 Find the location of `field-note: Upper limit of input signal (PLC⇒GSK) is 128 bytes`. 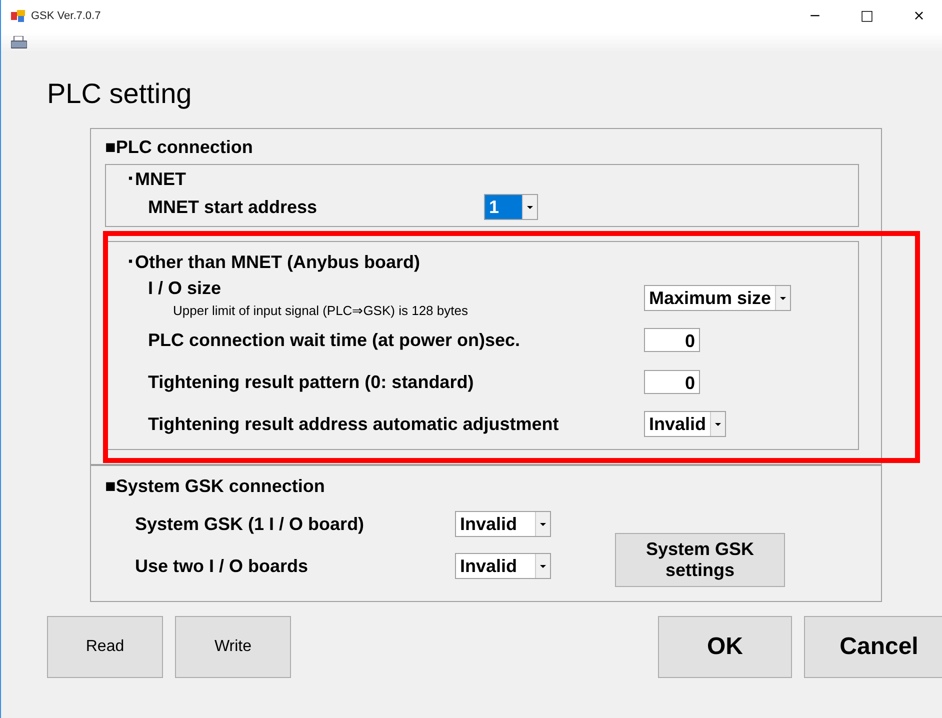

field-note: Upper limit of input signal (PLC⇒GSK) is 128 bytes is located at coordinates (320, 310).